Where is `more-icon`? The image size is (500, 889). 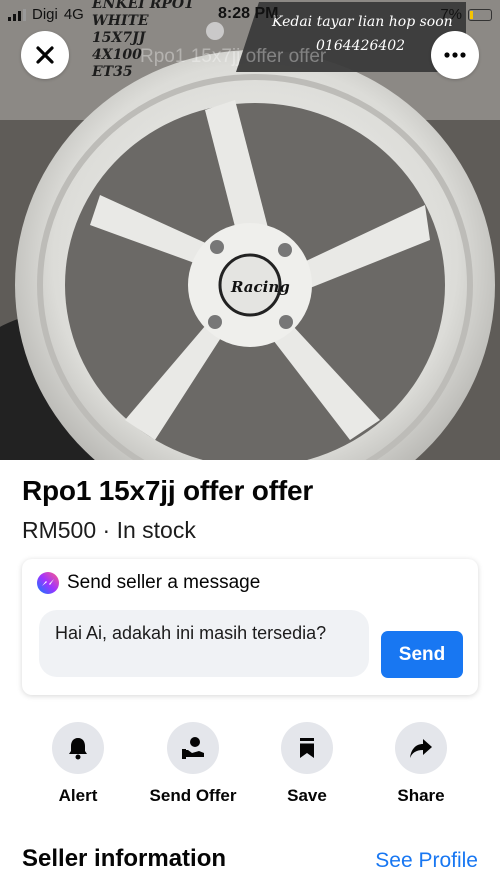 more-icon is located at coordinates (455, 55).